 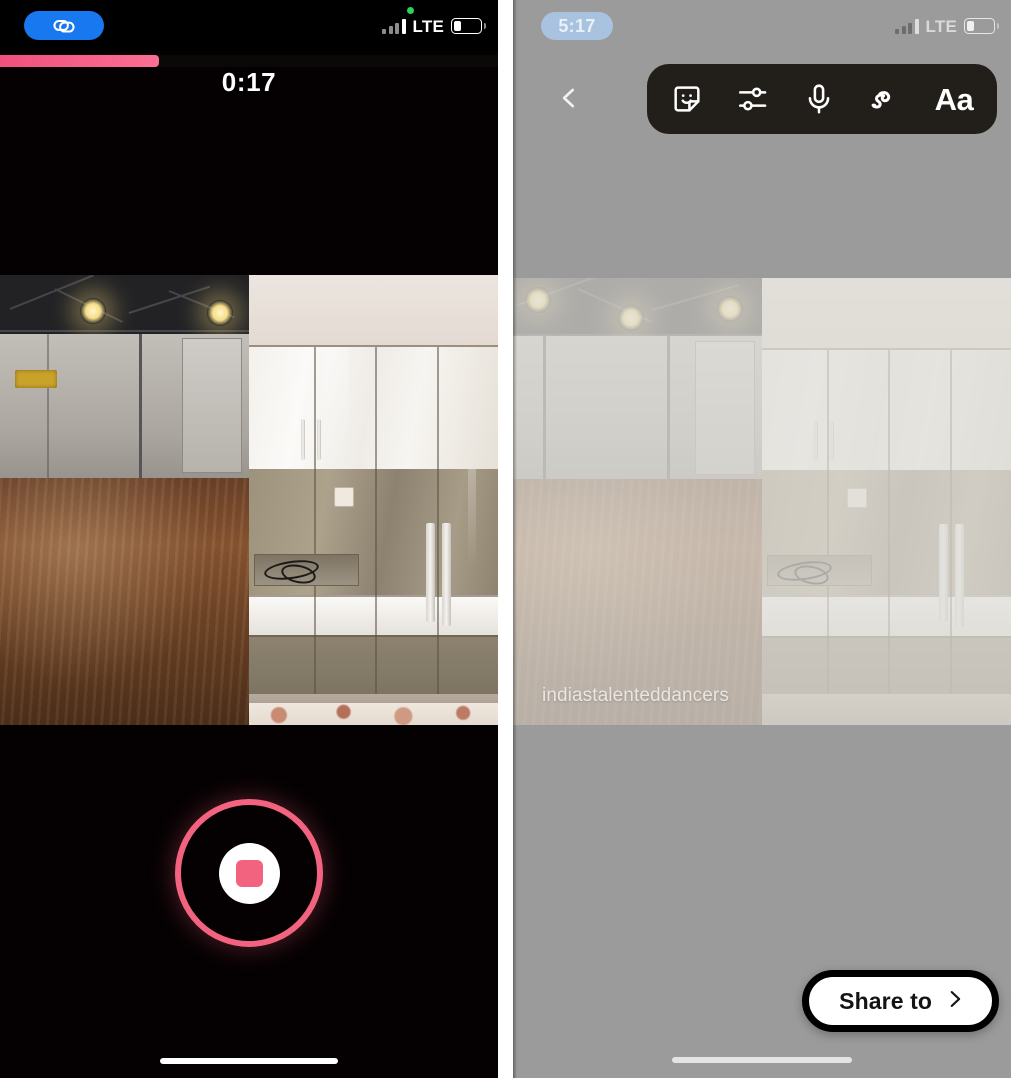 I want to click on story-clip-dancers: indiastalenteddancers, so click(x=637, y=501).